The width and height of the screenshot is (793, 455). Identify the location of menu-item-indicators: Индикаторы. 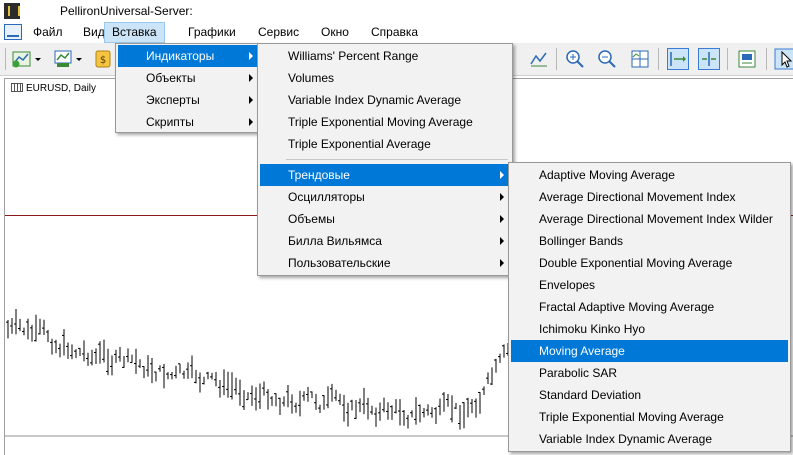
(187, 56).